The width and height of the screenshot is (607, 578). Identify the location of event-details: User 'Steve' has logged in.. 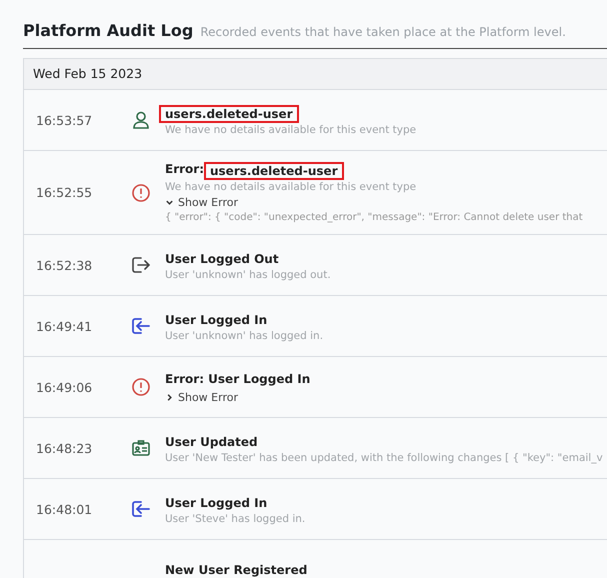
(235, 518).